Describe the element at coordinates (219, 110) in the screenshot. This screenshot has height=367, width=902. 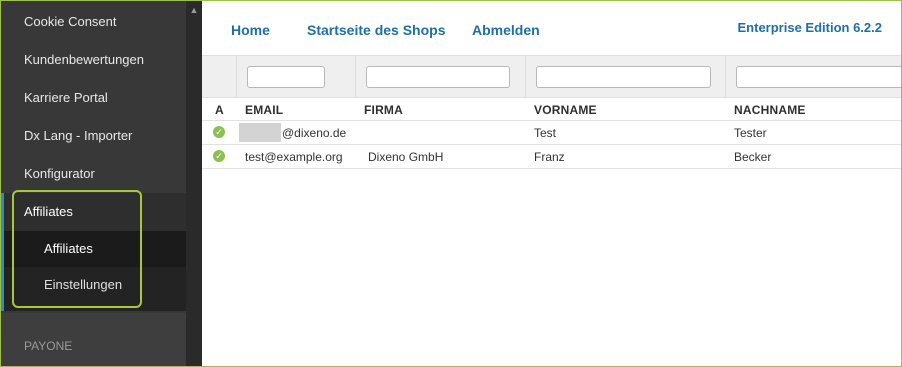
I see `column-header-active: A` at that location.